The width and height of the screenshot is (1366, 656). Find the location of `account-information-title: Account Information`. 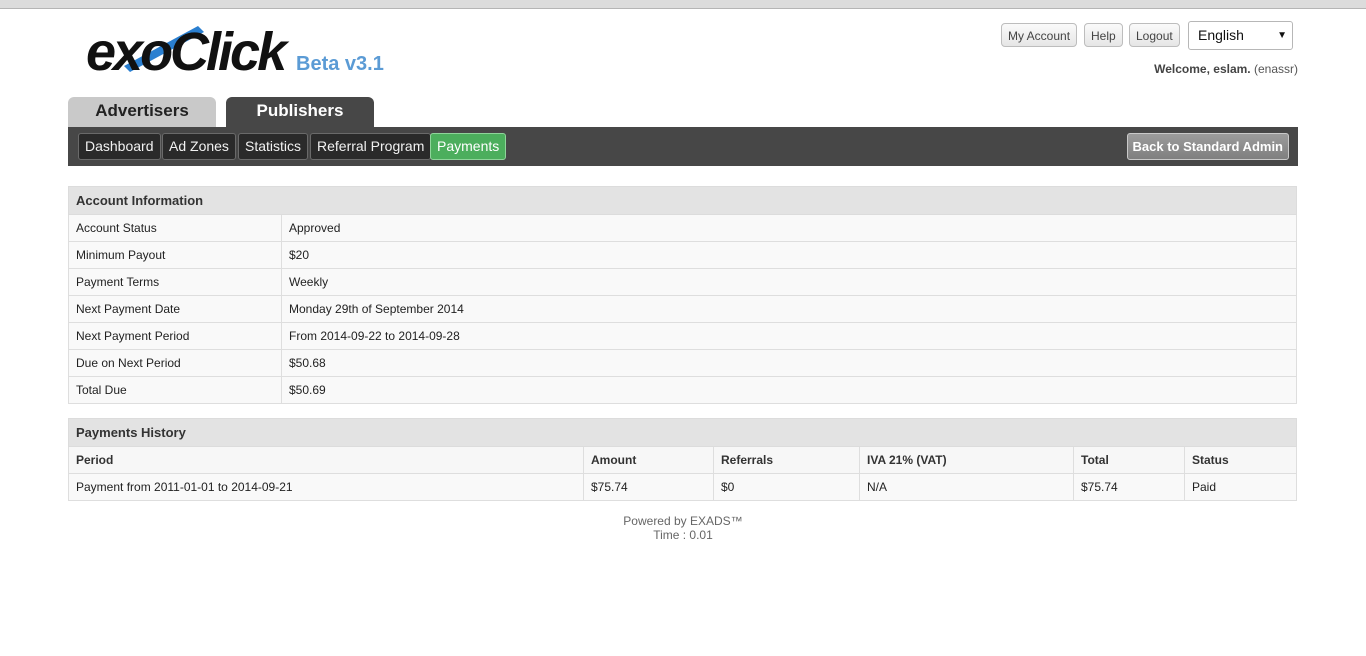

account-information-title: Account Information is located at coordinates (682, 200).